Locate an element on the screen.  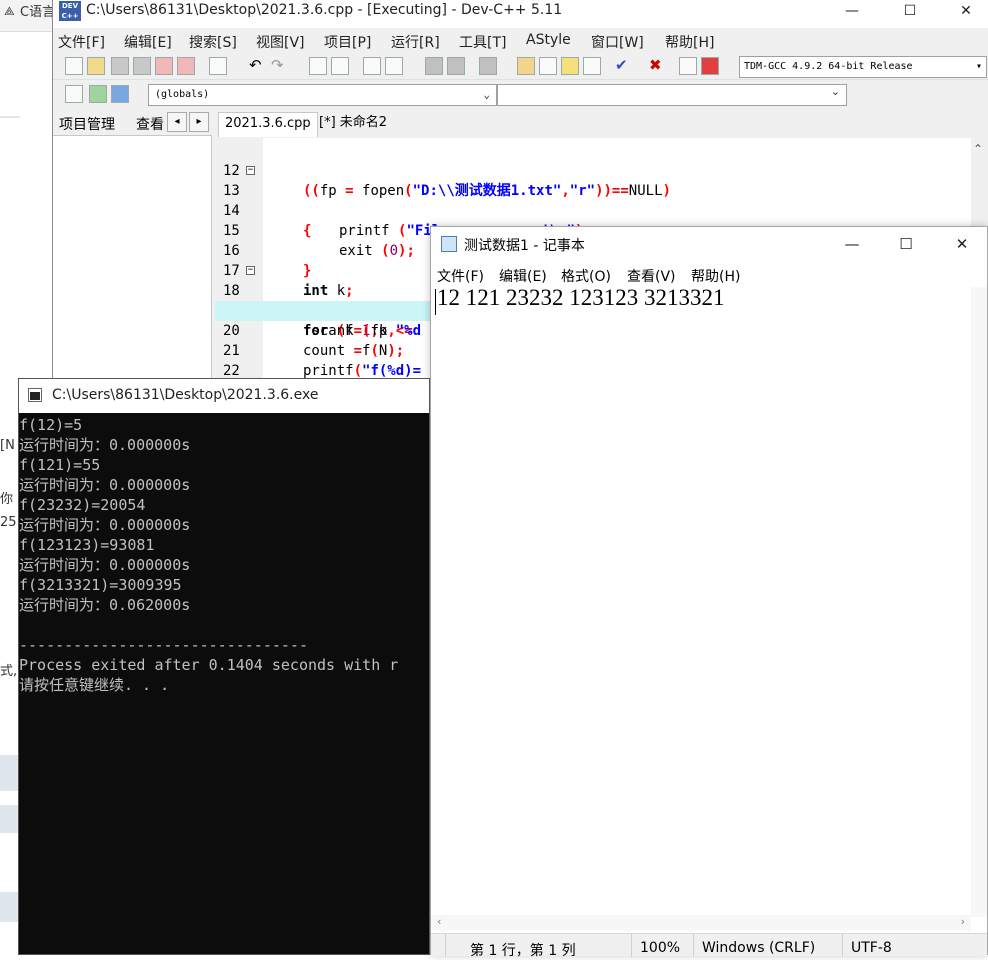
chevron-left-icon: ‹ is located at coordinates (439, 921).